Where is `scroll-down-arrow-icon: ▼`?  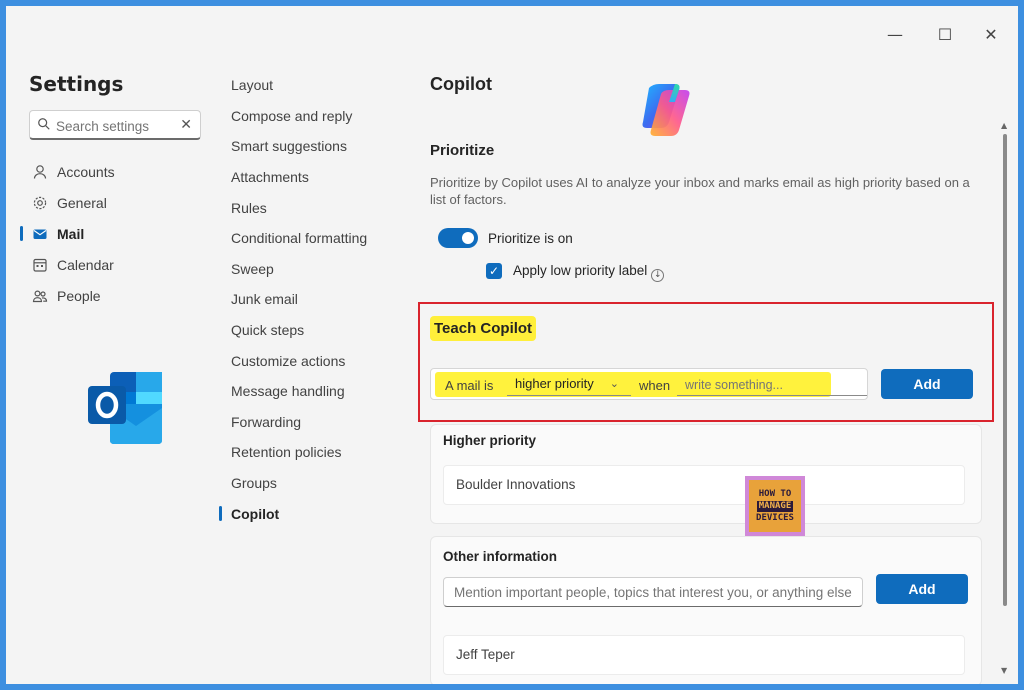
scroll-down-arrow-icon: ▼ is located at coordinates (1004, 670).